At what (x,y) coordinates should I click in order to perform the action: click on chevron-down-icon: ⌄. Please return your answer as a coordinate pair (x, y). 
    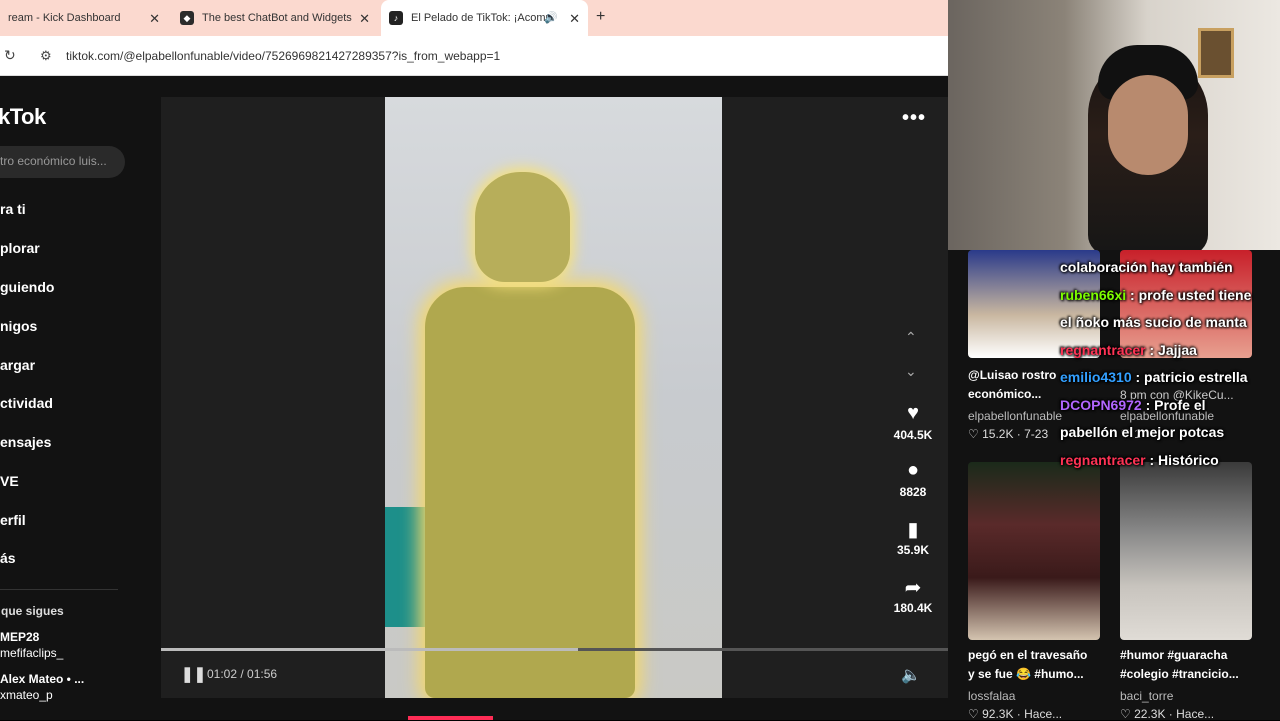
    Looking at the image, I should click on (911, 371).